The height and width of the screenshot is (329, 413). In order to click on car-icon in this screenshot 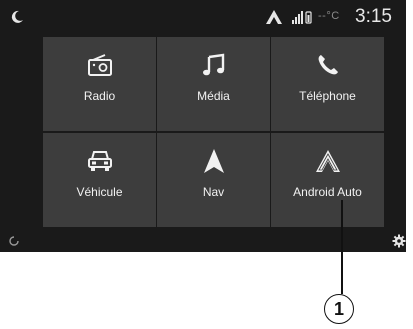, I will do `click(100, 161)`.